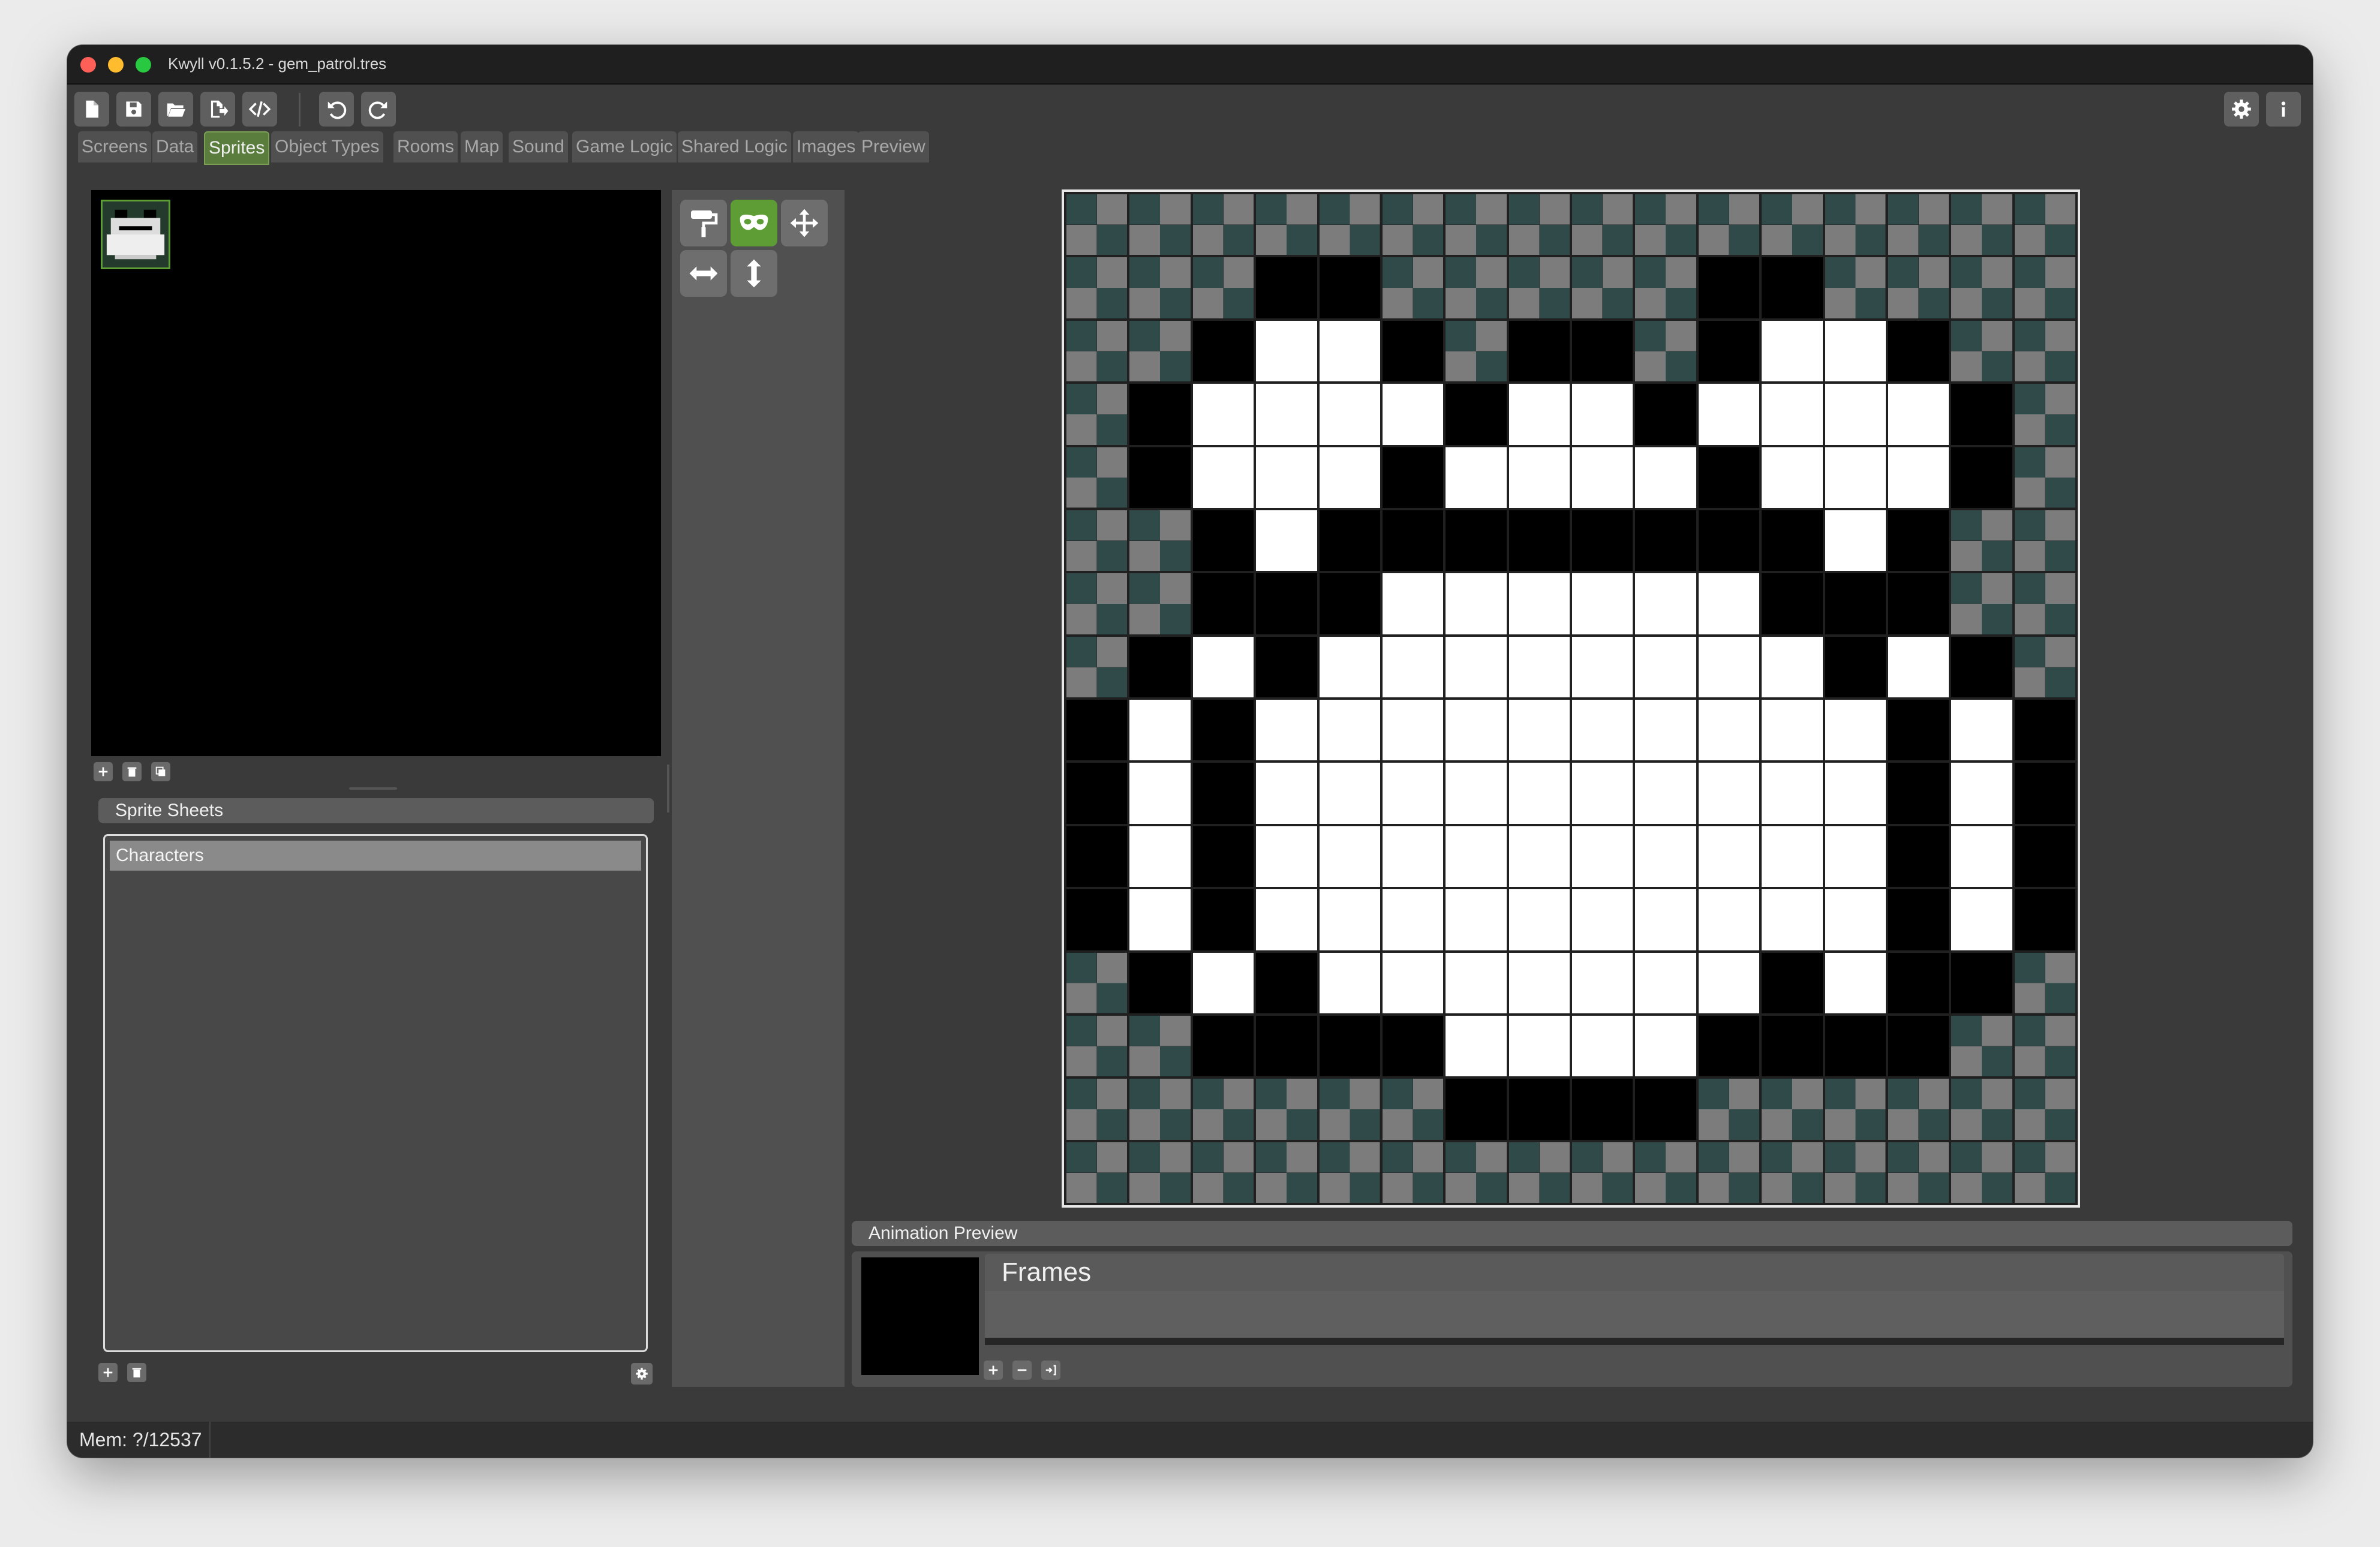 The height and width of the screenshot is (1547, 2380). What do you see at coordinates (378, 110) in the screenshot?
I see `redo-button` at bounding box center [378, 110].